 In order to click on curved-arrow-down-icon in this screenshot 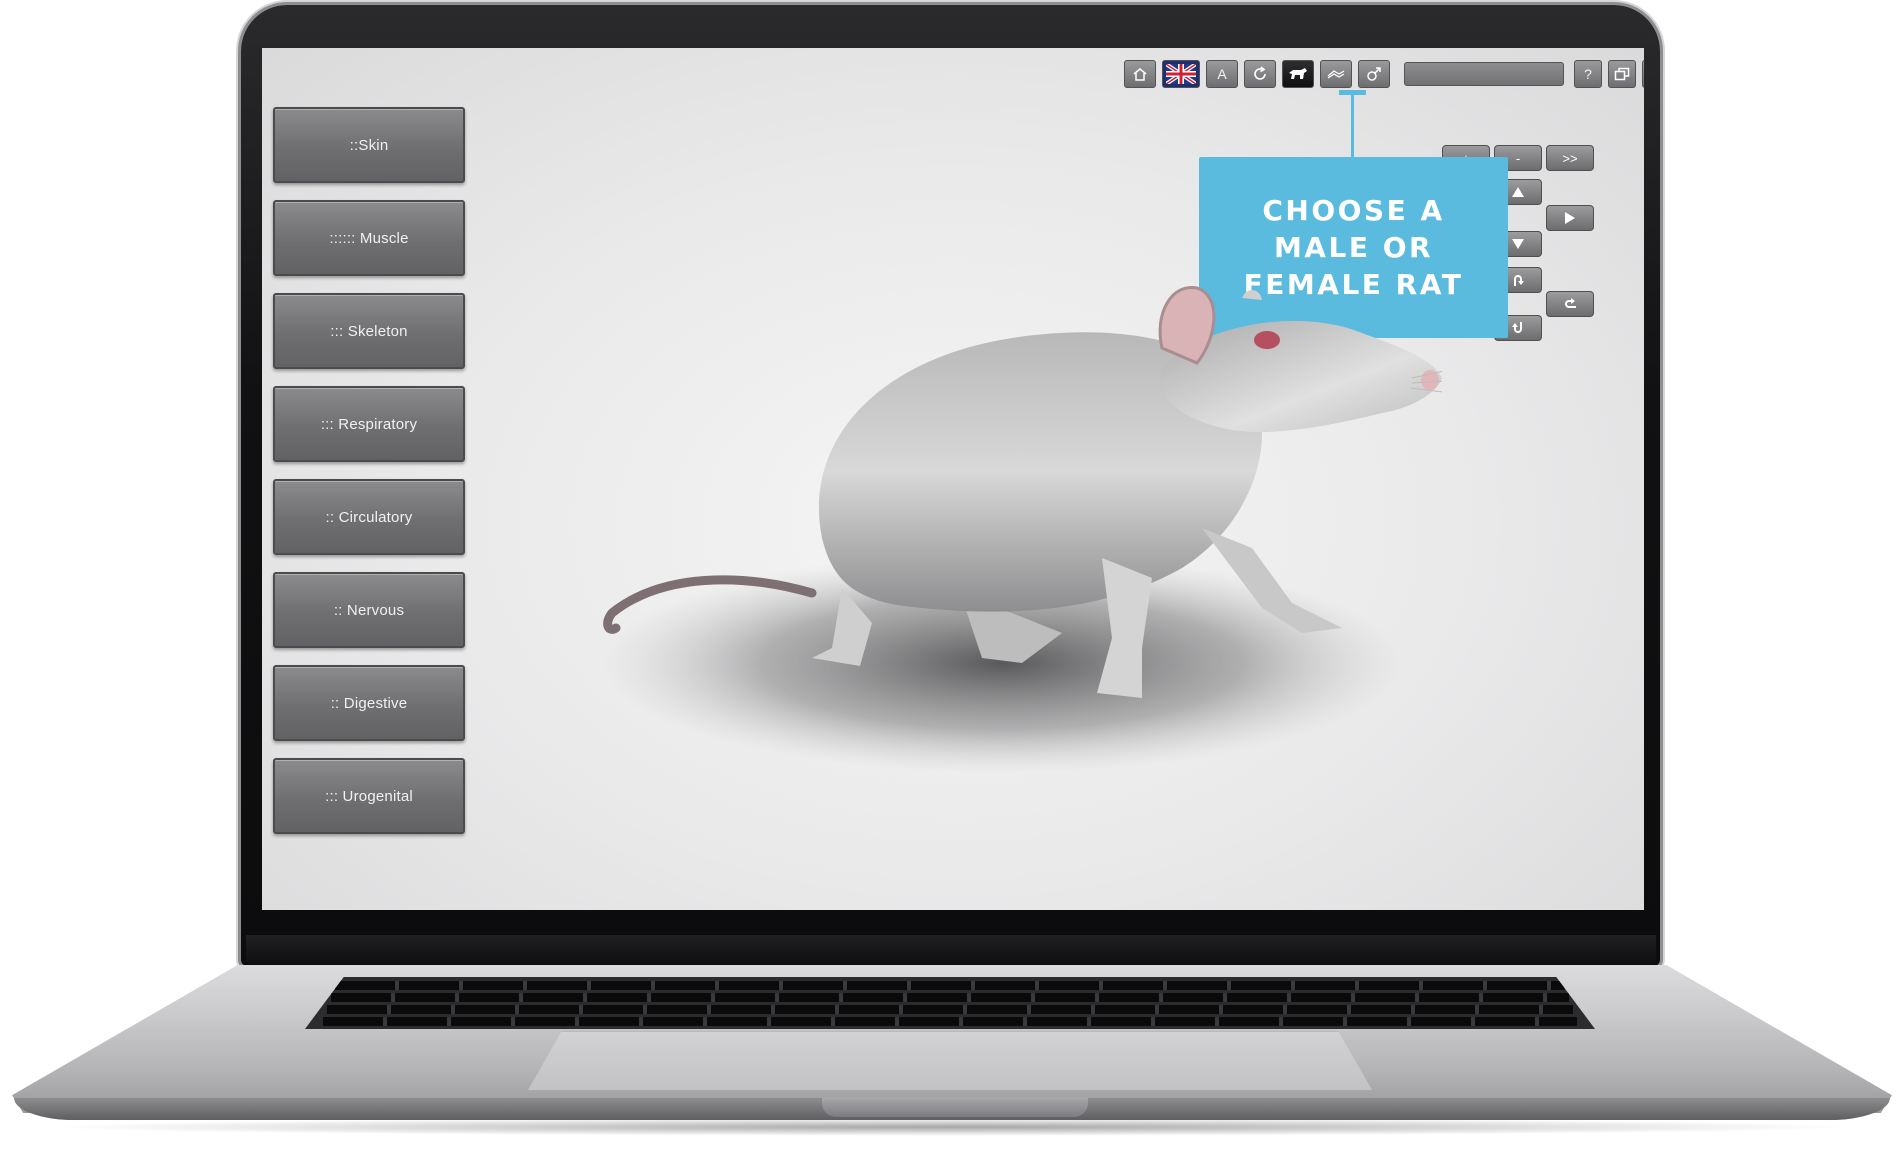, I will do `click(1517, 327)`.